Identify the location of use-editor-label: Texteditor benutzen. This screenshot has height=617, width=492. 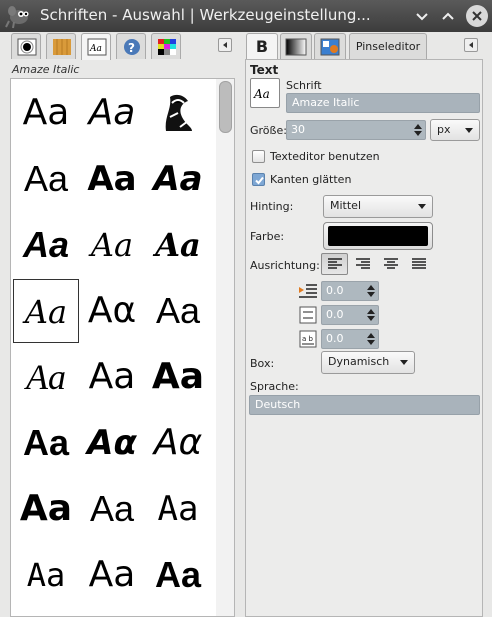
(325, 156).